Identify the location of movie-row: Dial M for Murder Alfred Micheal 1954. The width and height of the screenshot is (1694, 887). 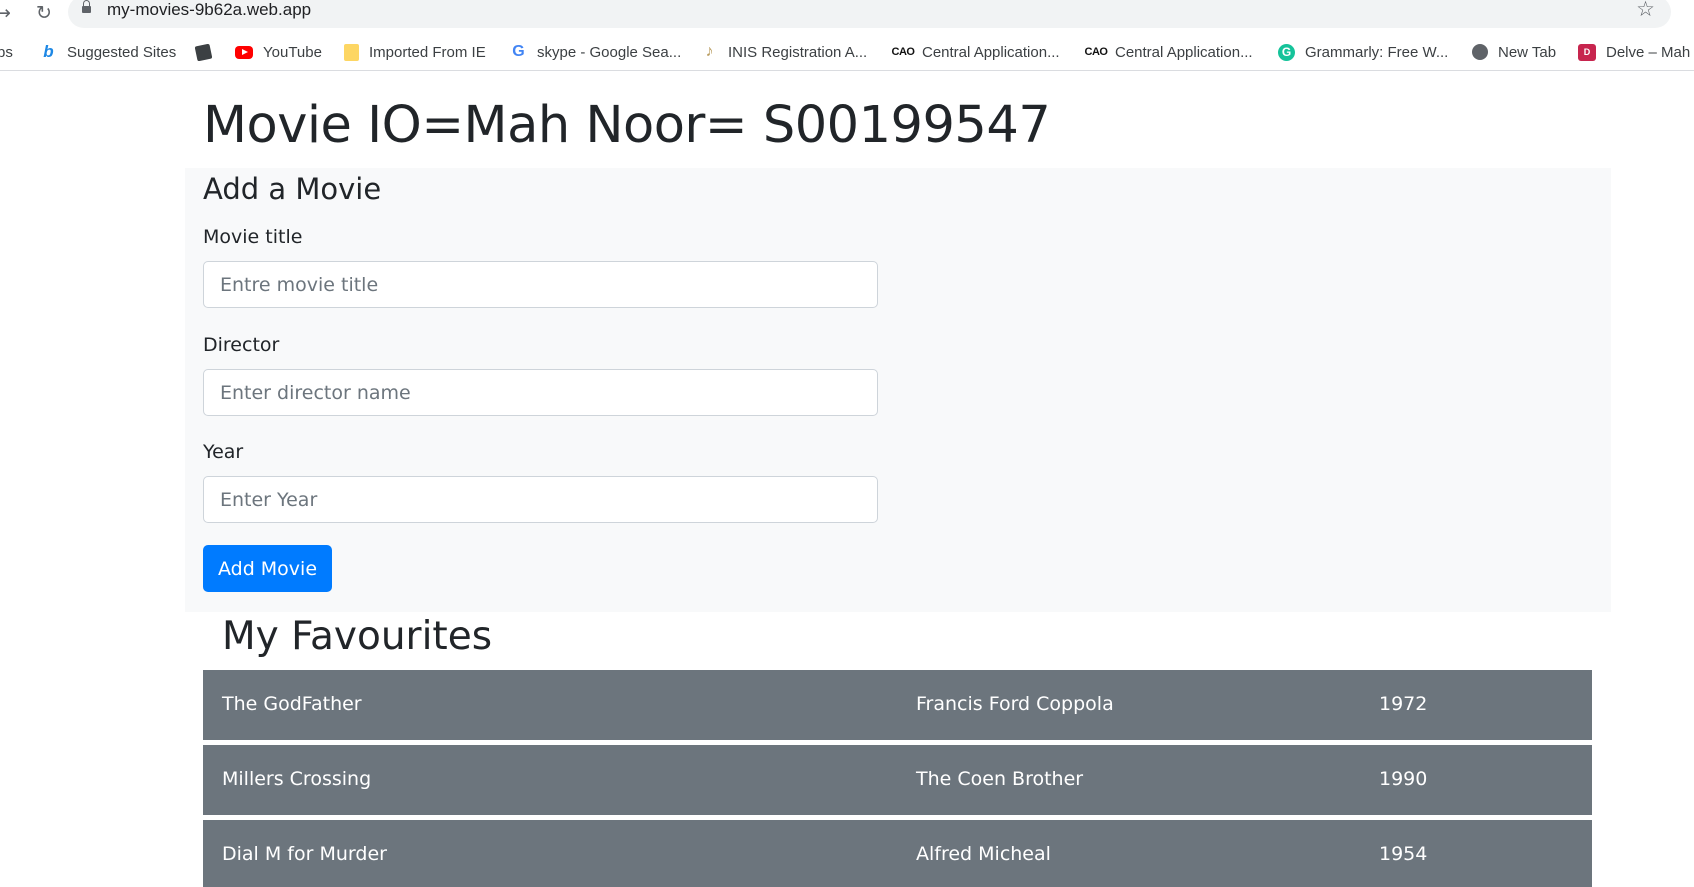
(897, 853).